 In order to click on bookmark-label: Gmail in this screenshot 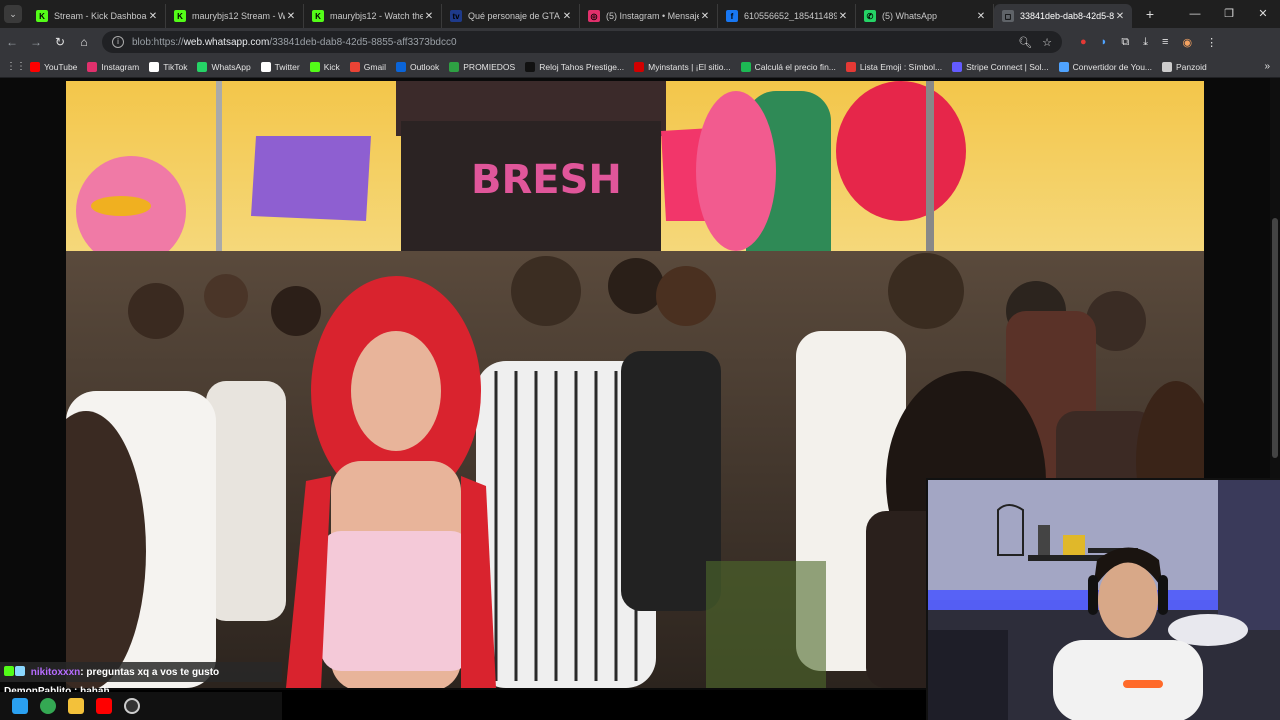, I will do `click(374, 66)`.